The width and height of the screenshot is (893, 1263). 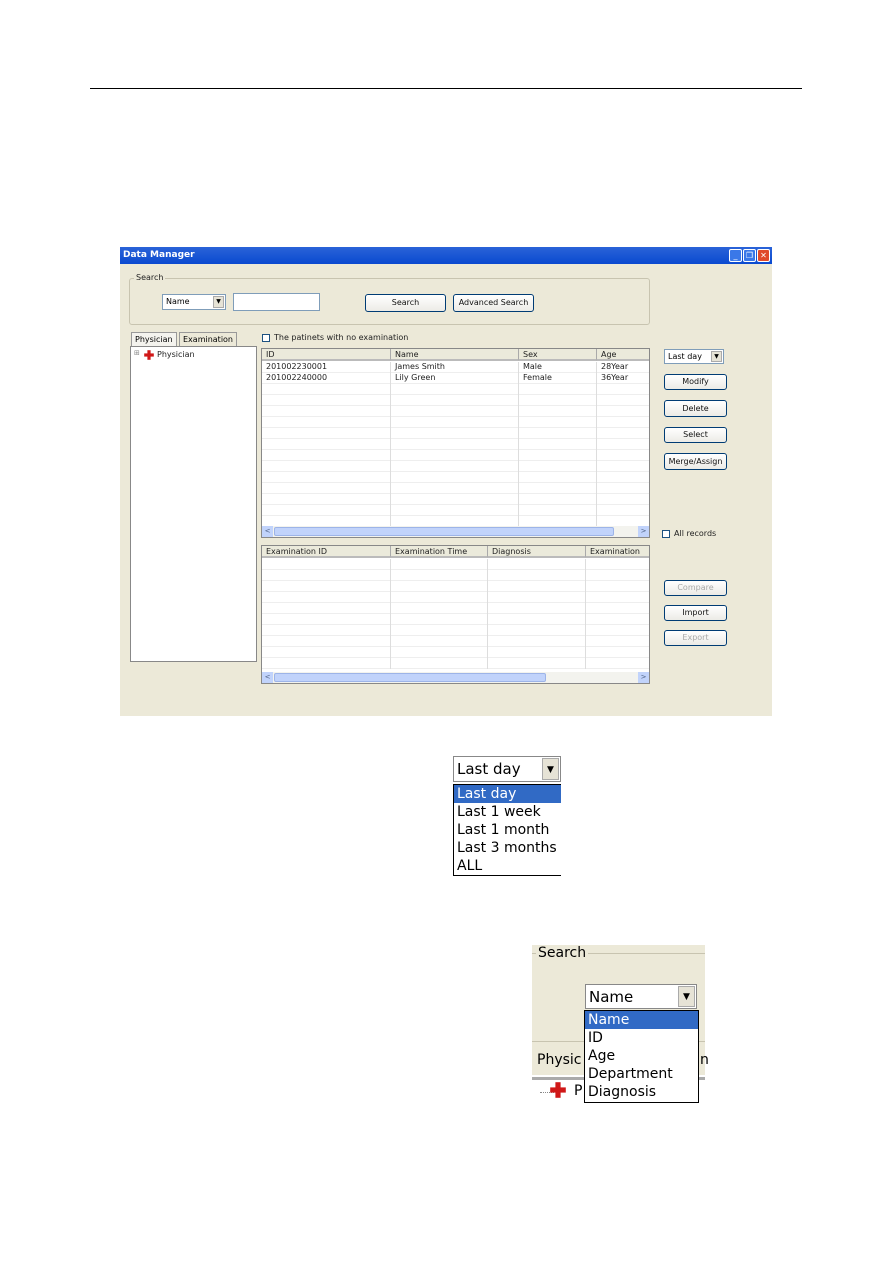 What do you see at coordinates (695, 588) in the screenshot?
I see `compare-button: Compare` at bounding box center [695, 588].